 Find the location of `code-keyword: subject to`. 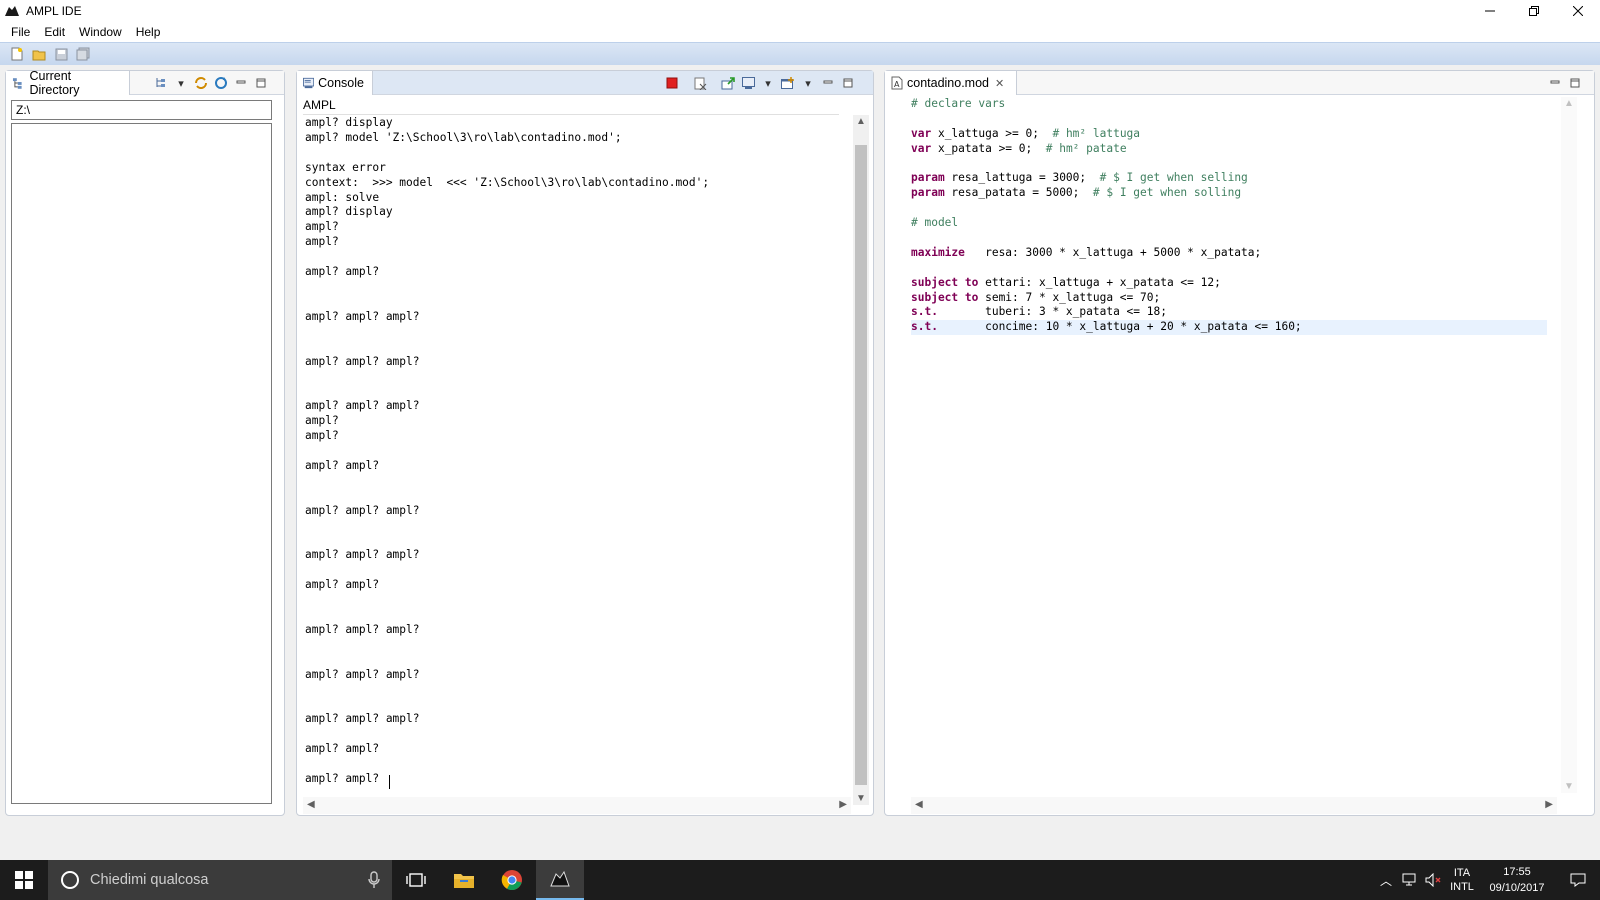

code-keyword: subject to is located at coordinates (945, 297).